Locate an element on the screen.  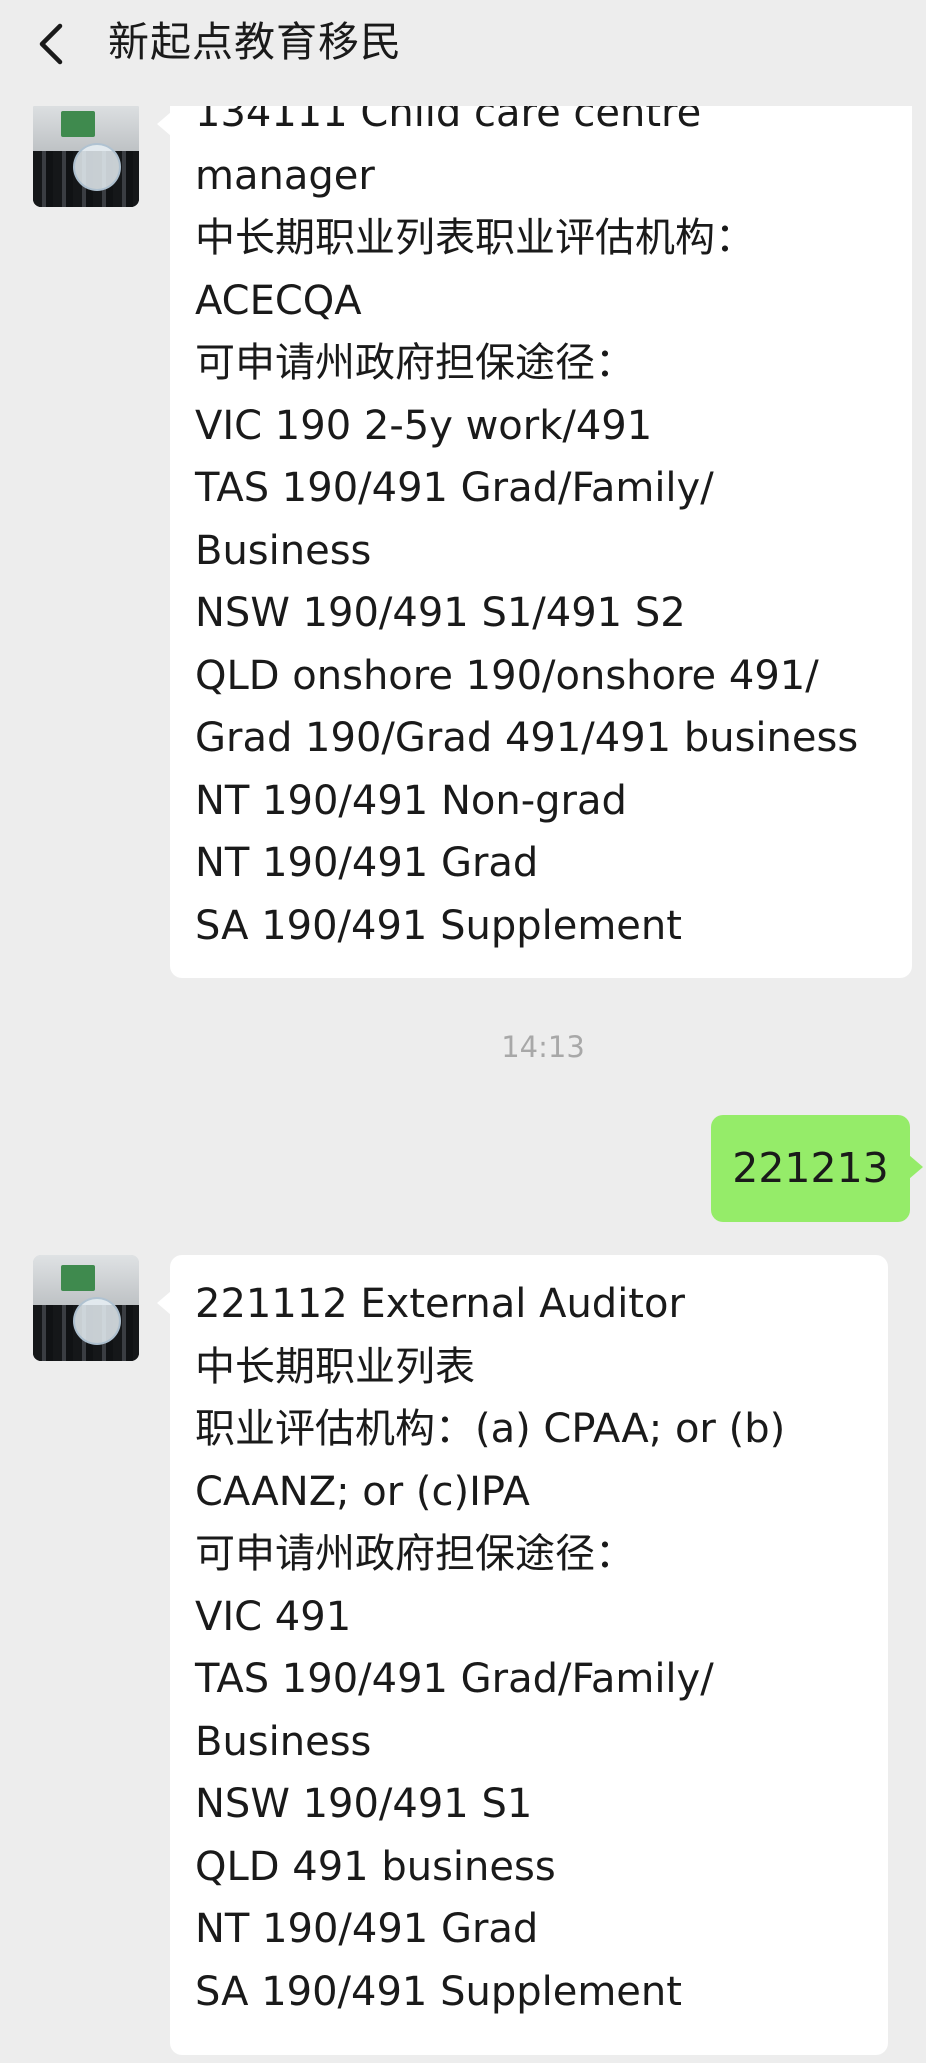
message-line: QLD 491 business is located at coordinates (375, 1866).